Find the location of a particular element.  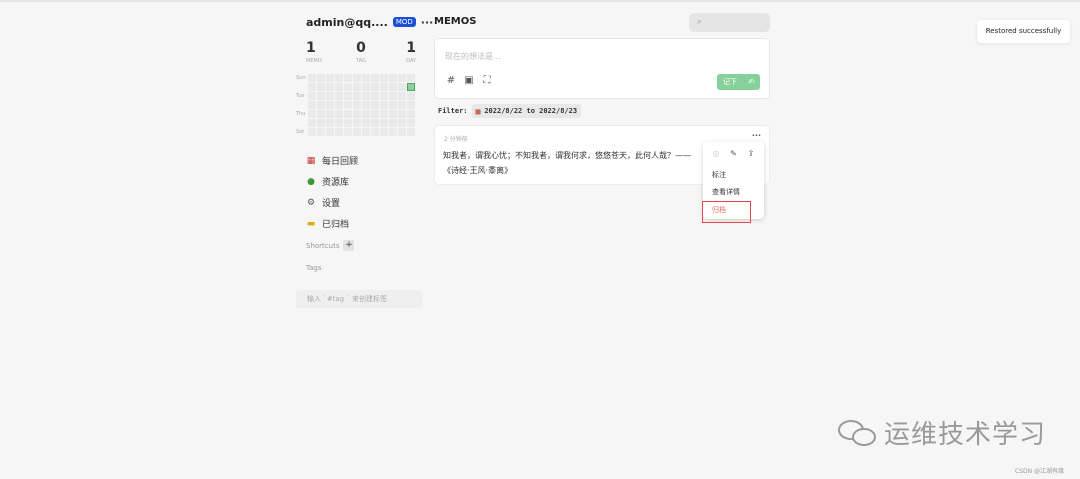

stat-tag-label: TAG is located at coordinates (361, 61).